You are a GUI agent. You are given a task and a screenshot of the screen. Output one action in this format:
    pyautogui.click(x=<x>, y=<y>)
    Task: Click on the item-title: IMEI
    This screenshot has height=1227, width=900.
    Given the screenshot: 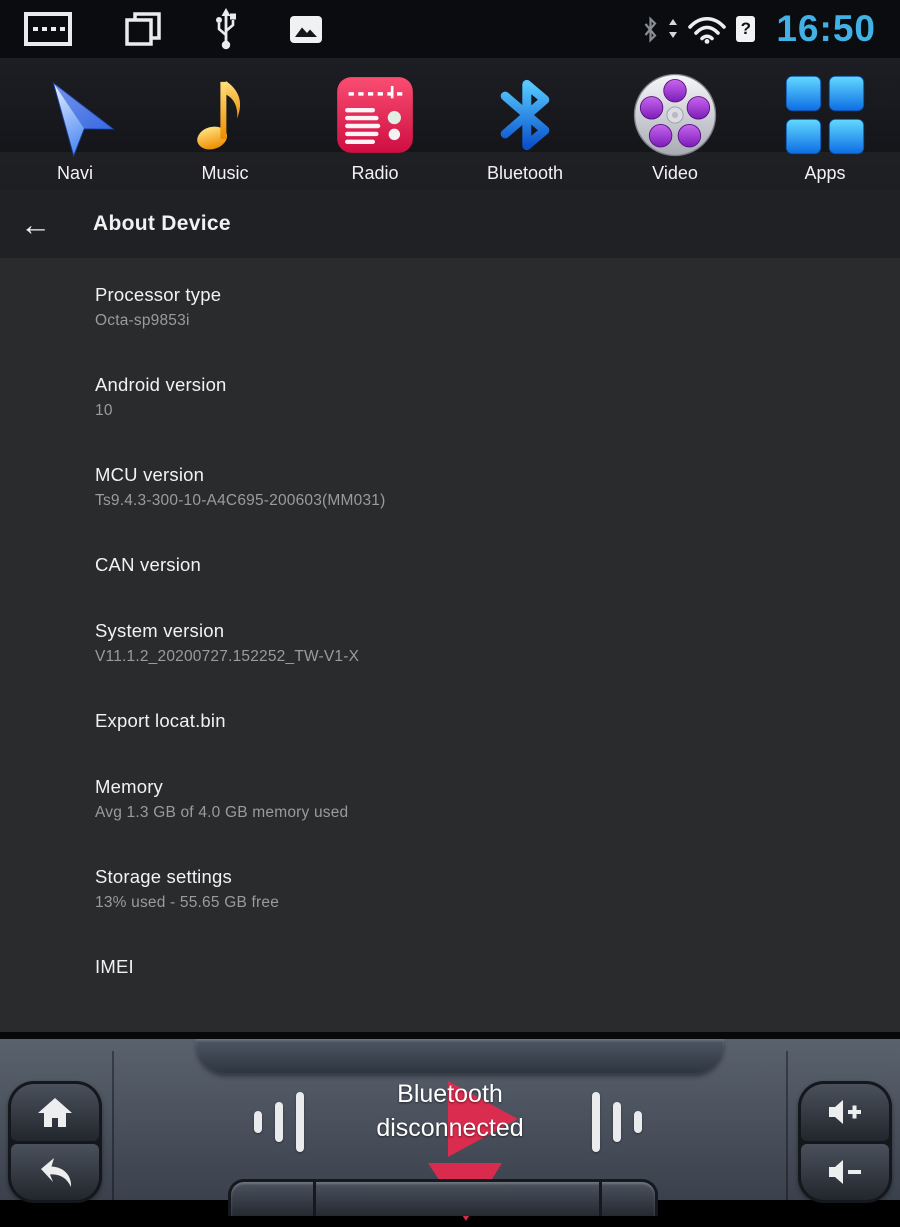 What is the action you would take?
    pyautogui.click(x=114, y=966)
    